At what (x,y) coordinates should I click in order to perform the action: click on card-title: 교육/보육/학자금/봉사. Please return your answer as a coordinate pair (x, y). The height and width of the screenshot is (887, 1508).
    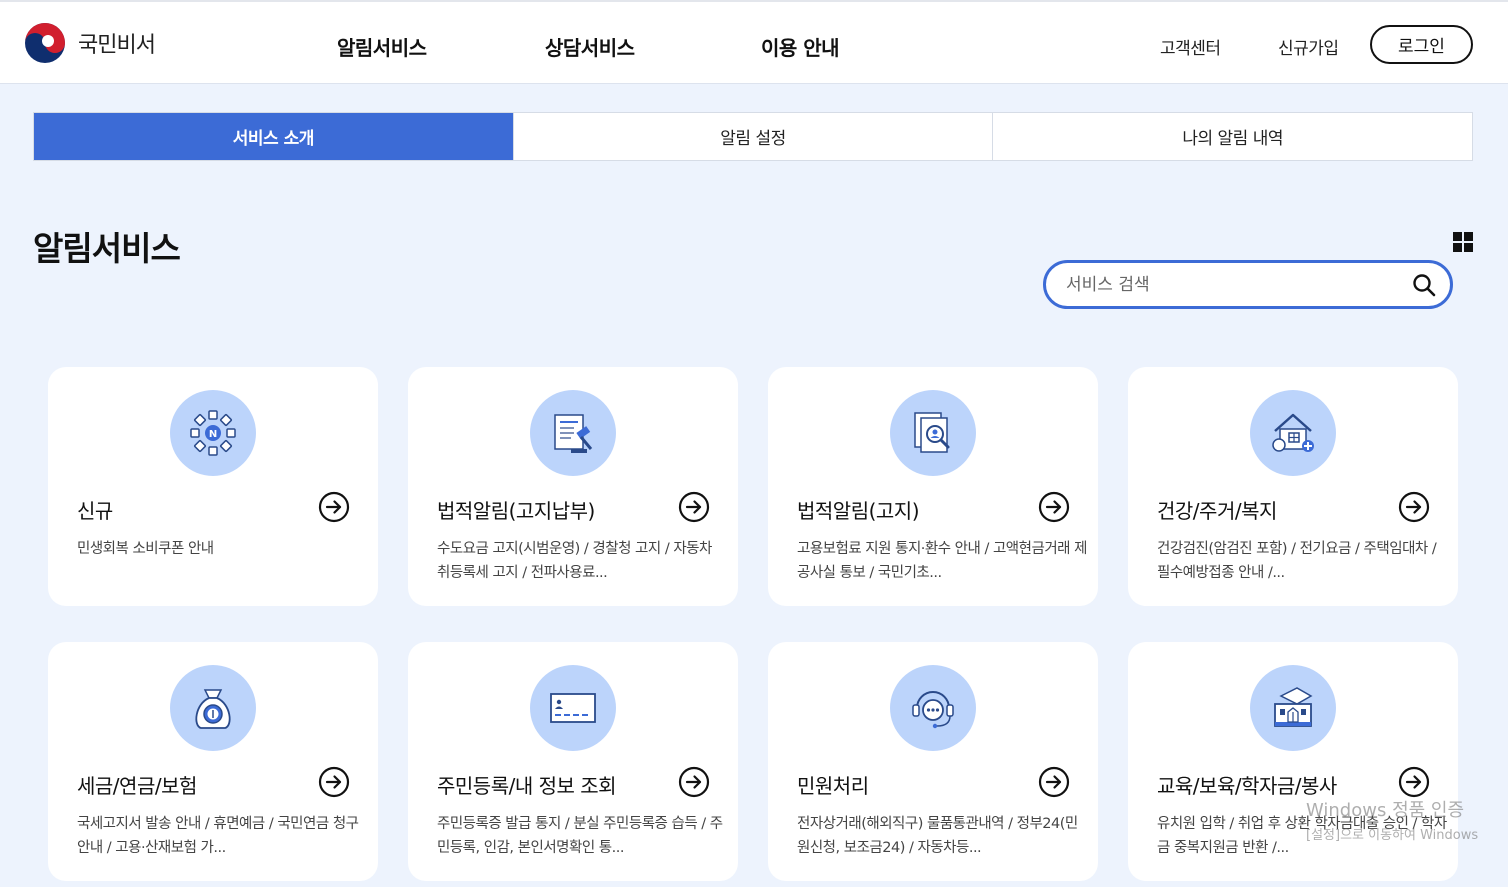
    Looking at the image, I should click on (1247, 786).